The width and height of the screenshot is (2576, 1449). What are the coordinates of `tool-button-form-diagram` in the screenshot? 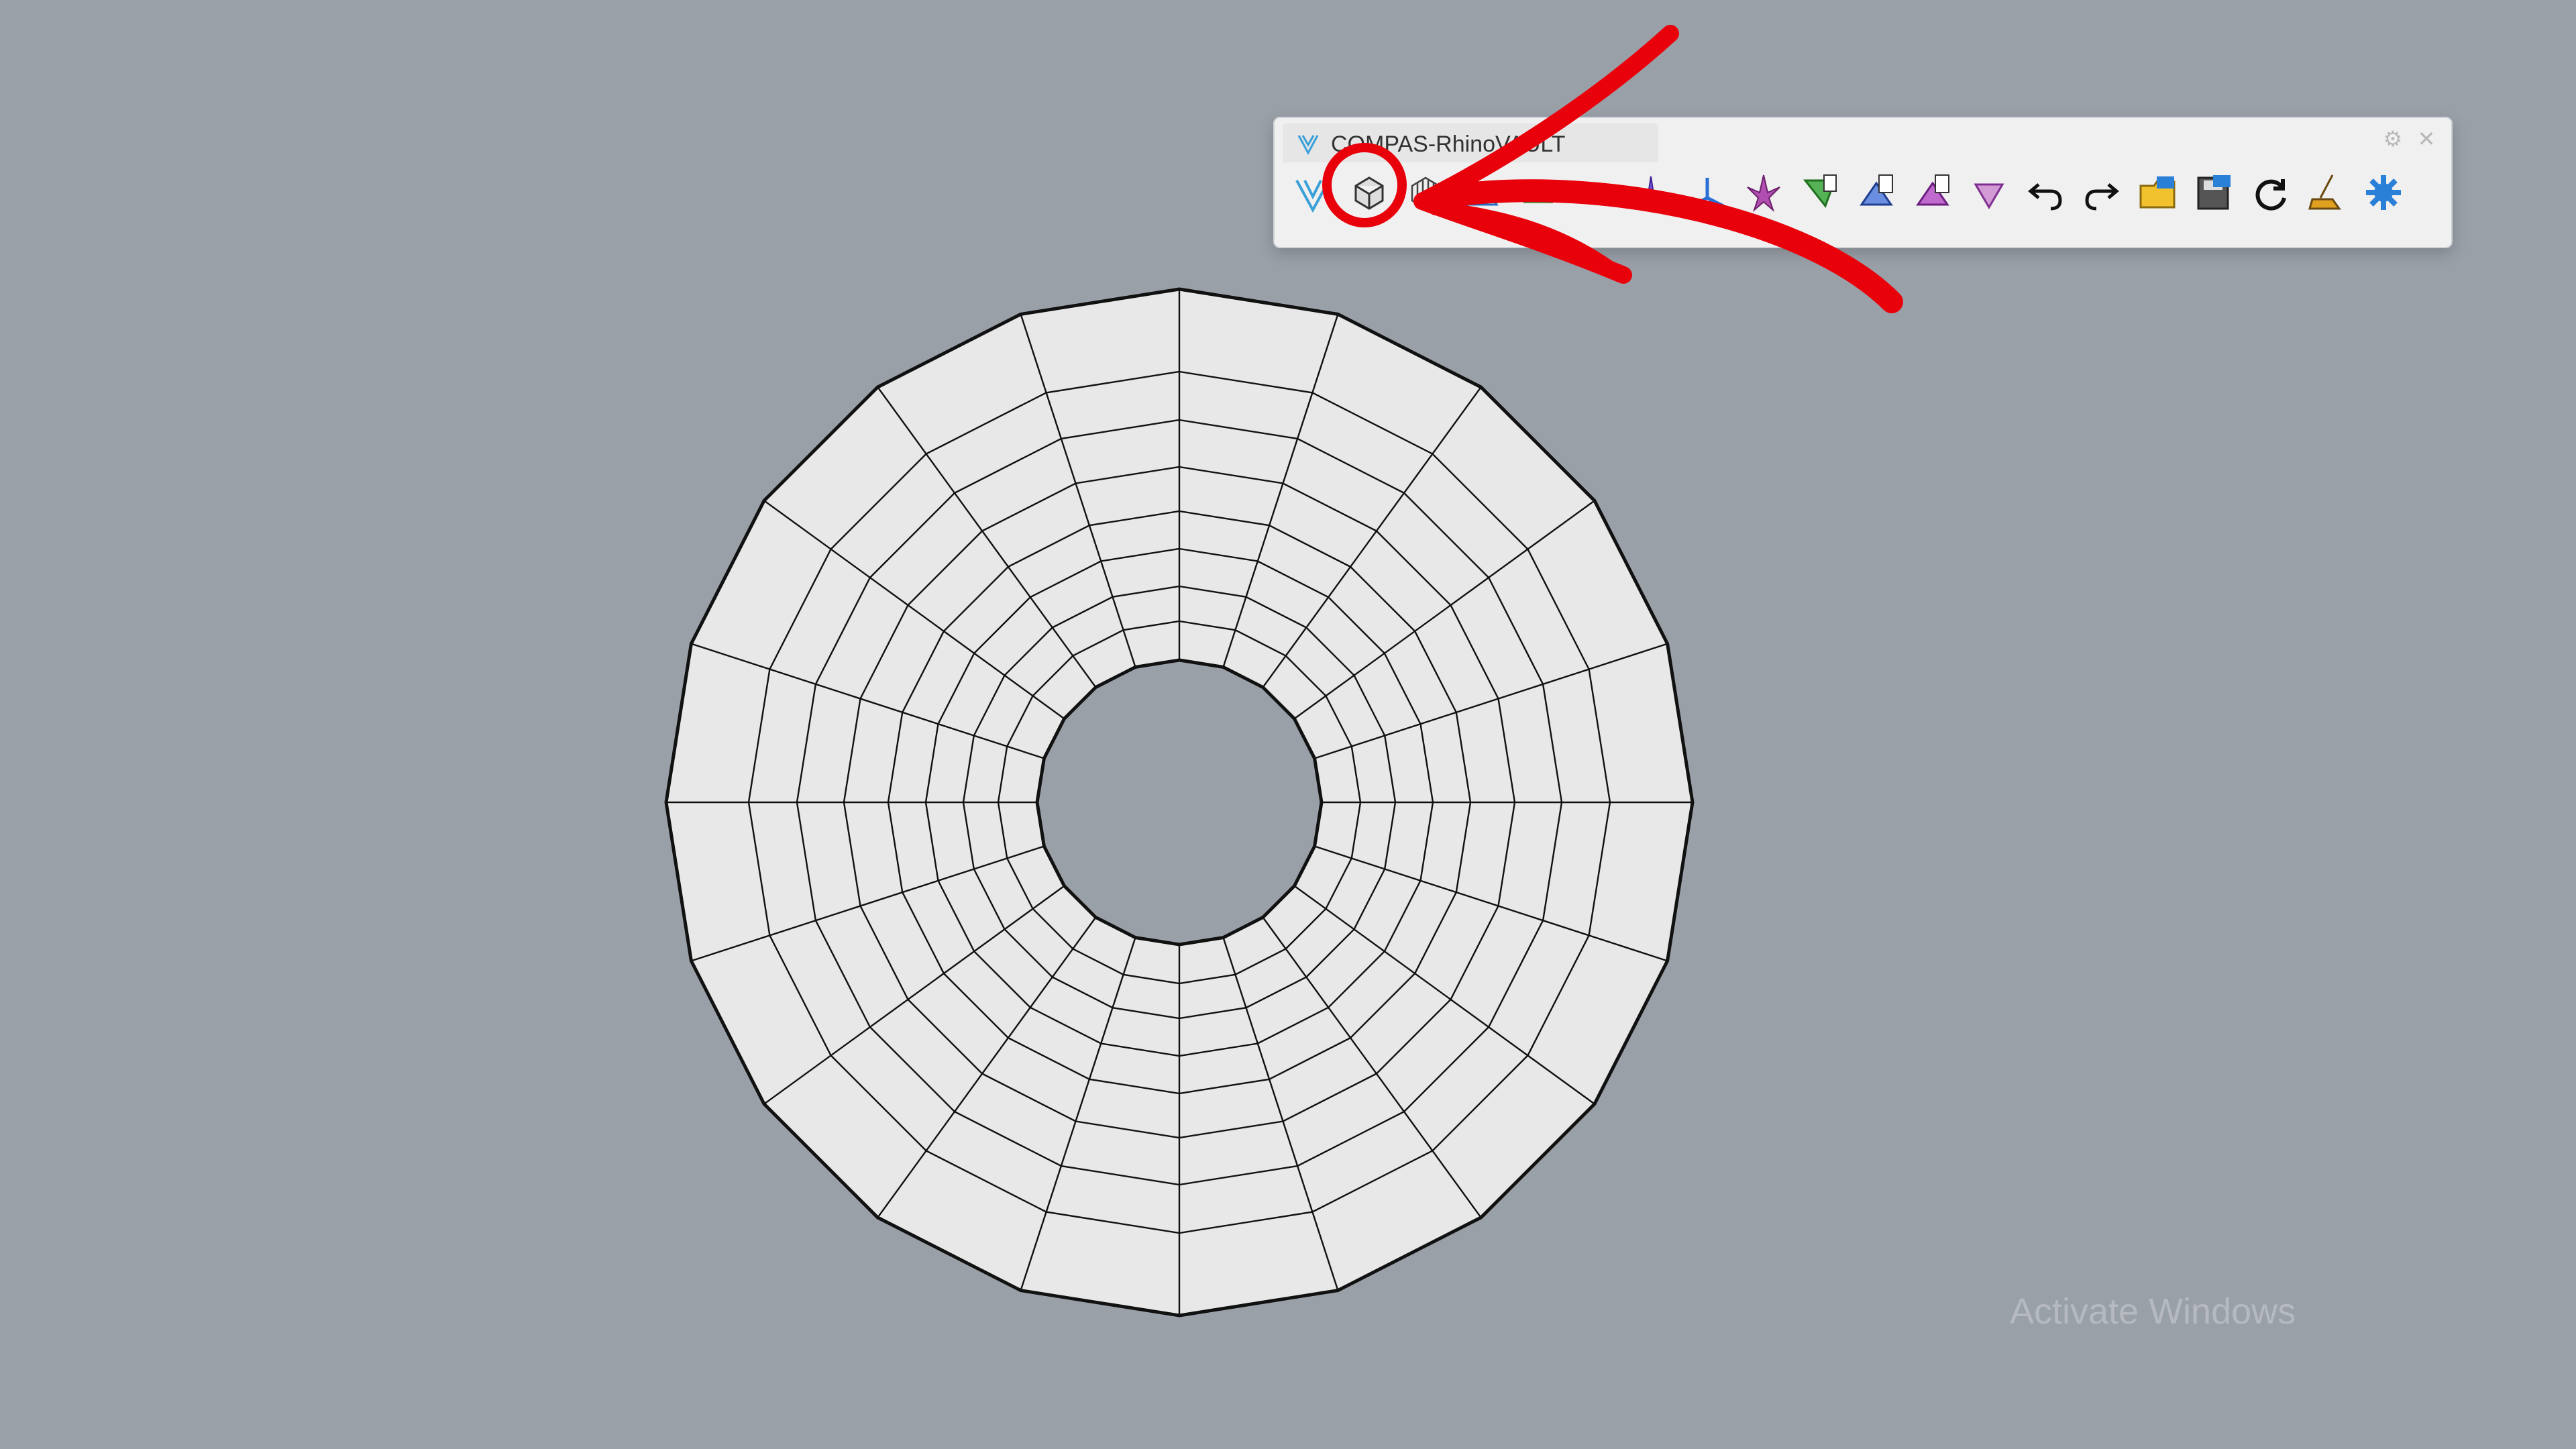 It's located at (1594, 192).